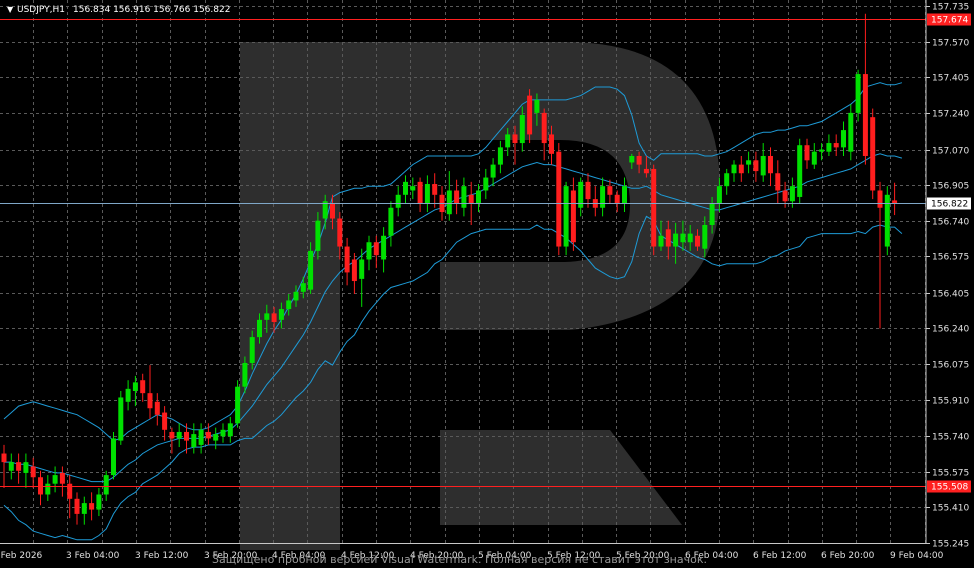 The height and width of the screenshot is (568, 974). What do you see at coordinates (950, 223) in the screenshot?
I see `price-tick-label: 156.740` at bounding box center [950, 223].